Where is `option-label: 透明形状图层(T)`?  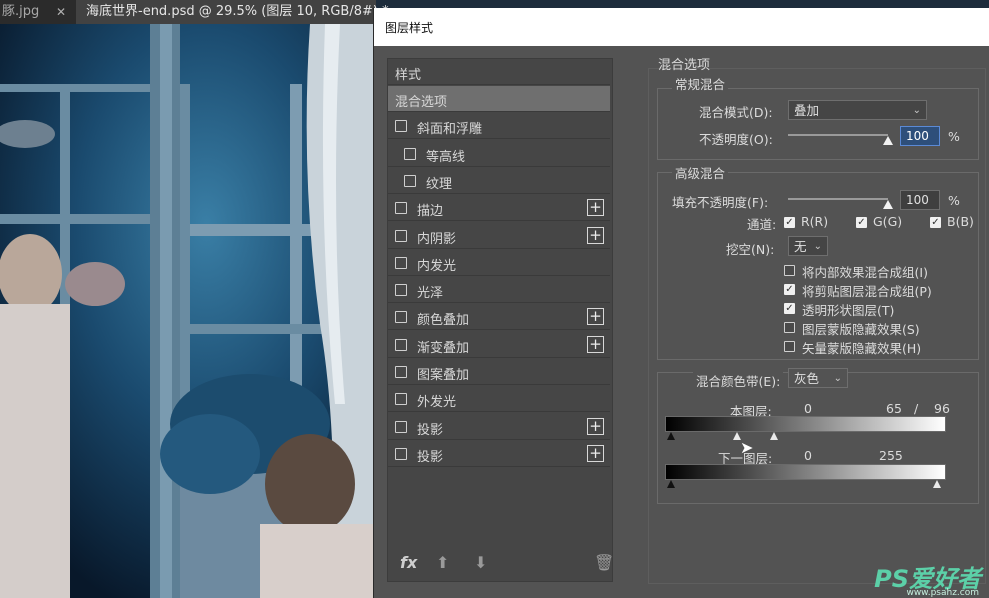 option-label: 透明形状图层(T) is located at coordinates (848, 310).